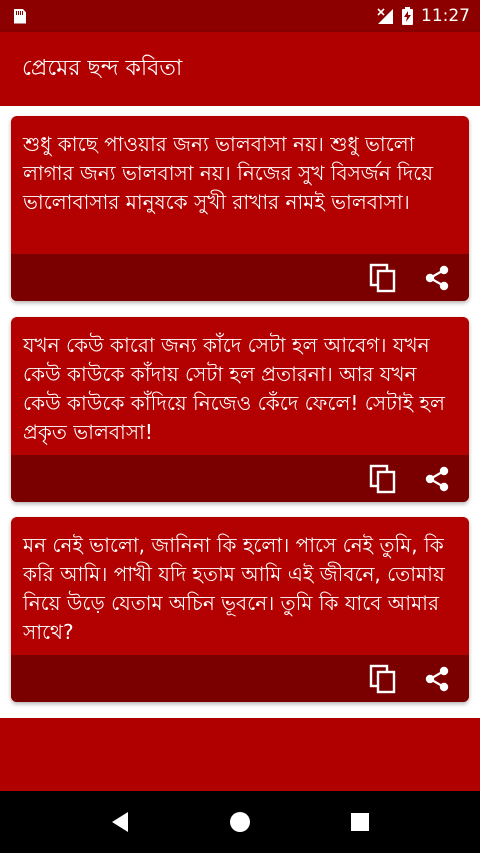 Image resolution: width=480 pixels, height=853 pixels. I want to click on ad-banner-area, so click(240, 754).